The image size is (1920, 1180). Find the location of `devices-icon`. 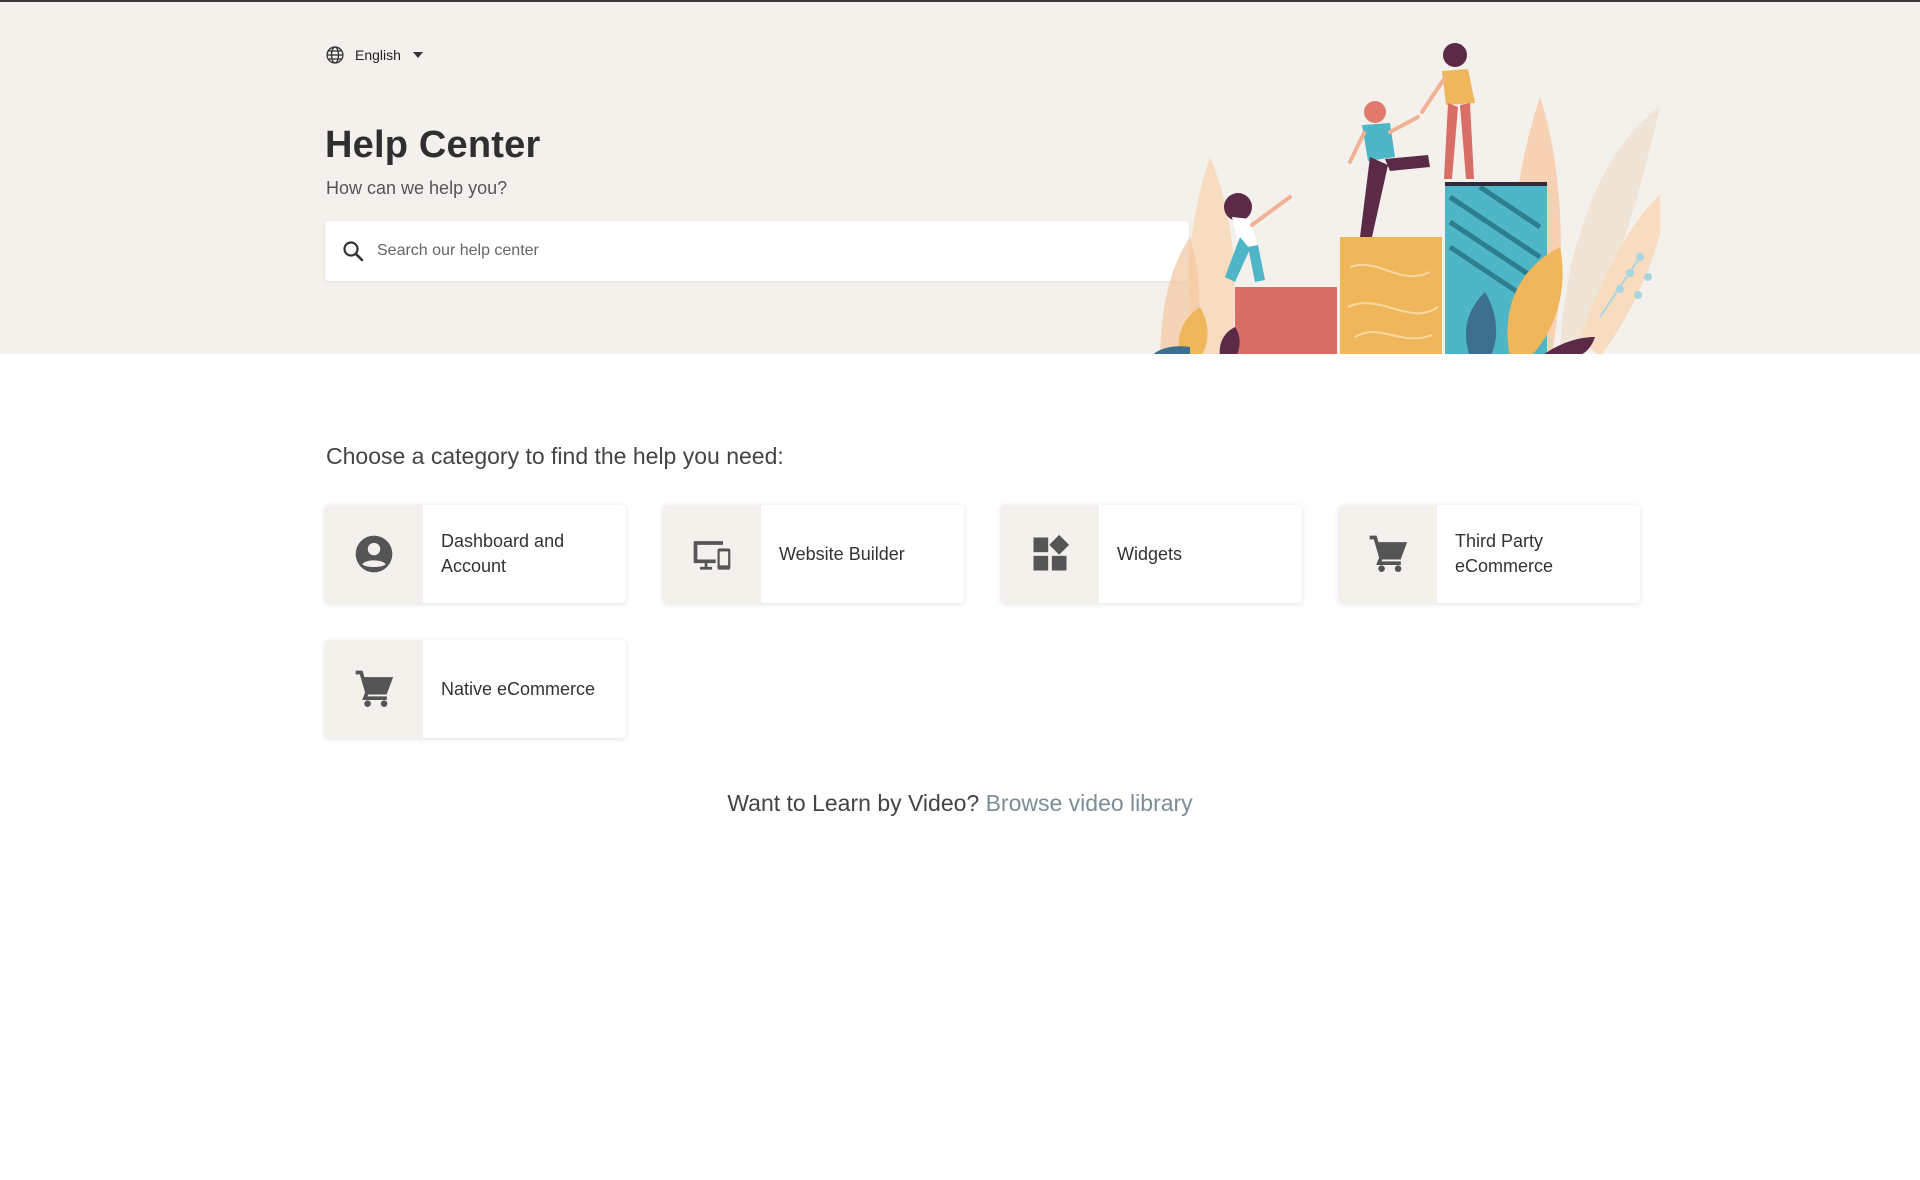

devices-icon is located at coordinates (712, 555).